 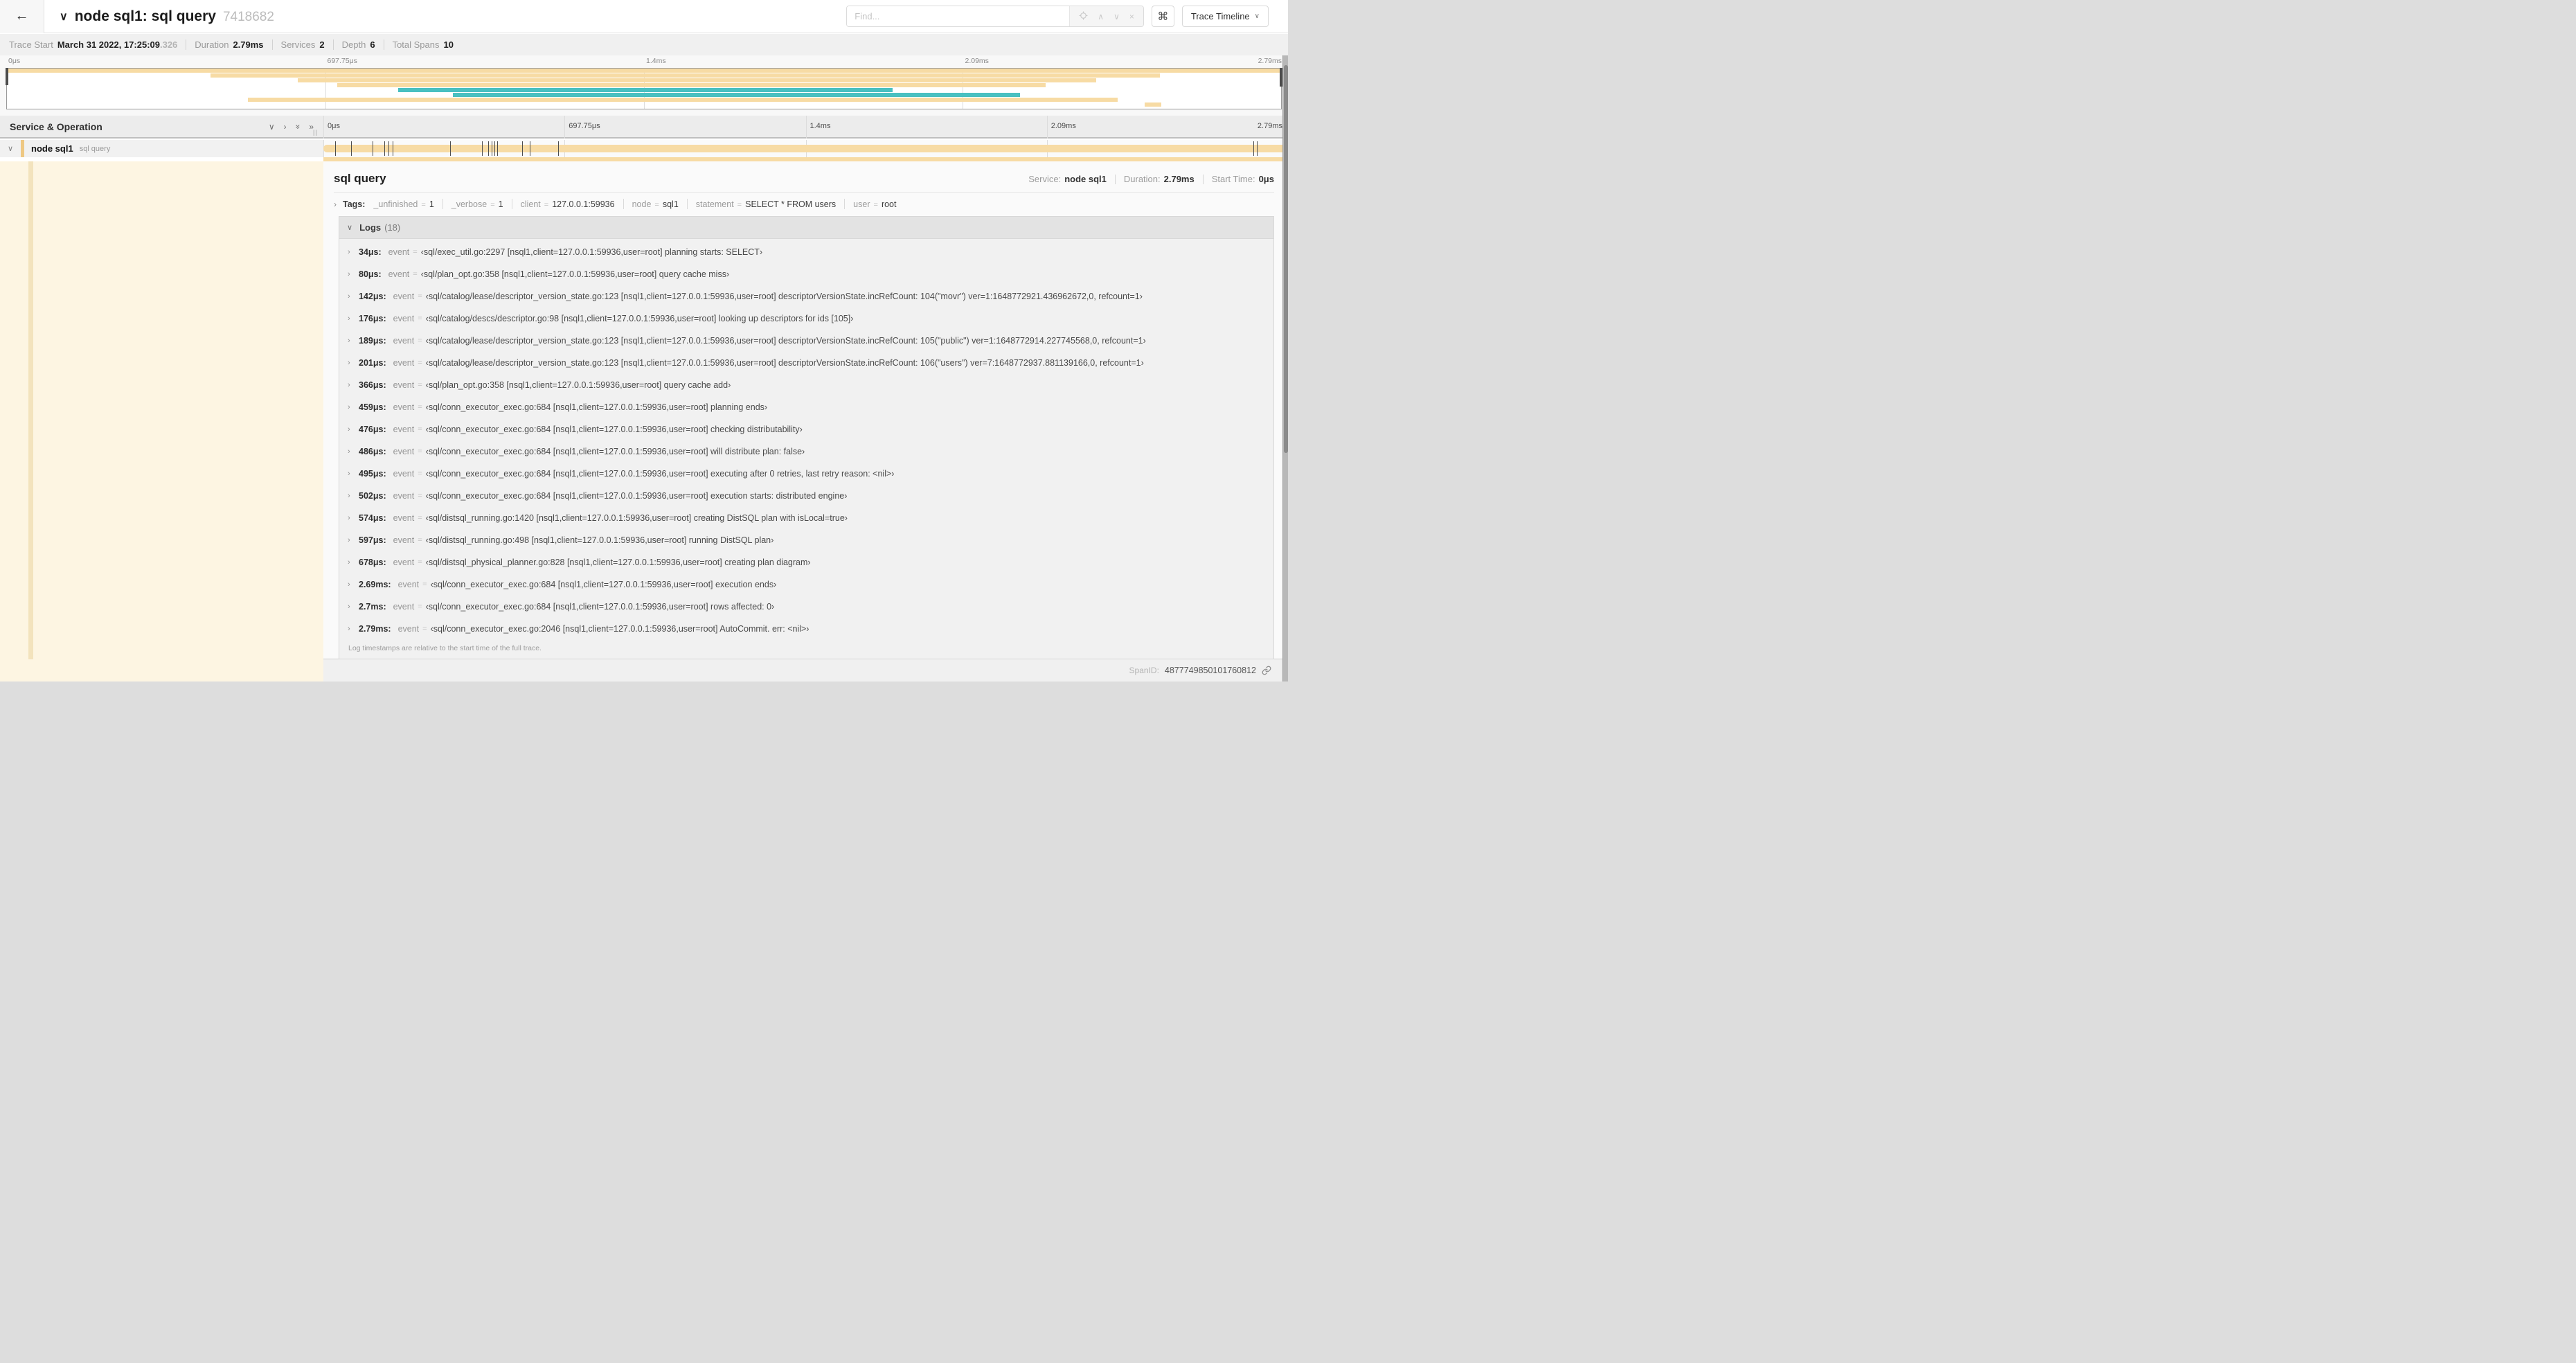 I want to click on span-duration-bar, so click(x=806, y=149).